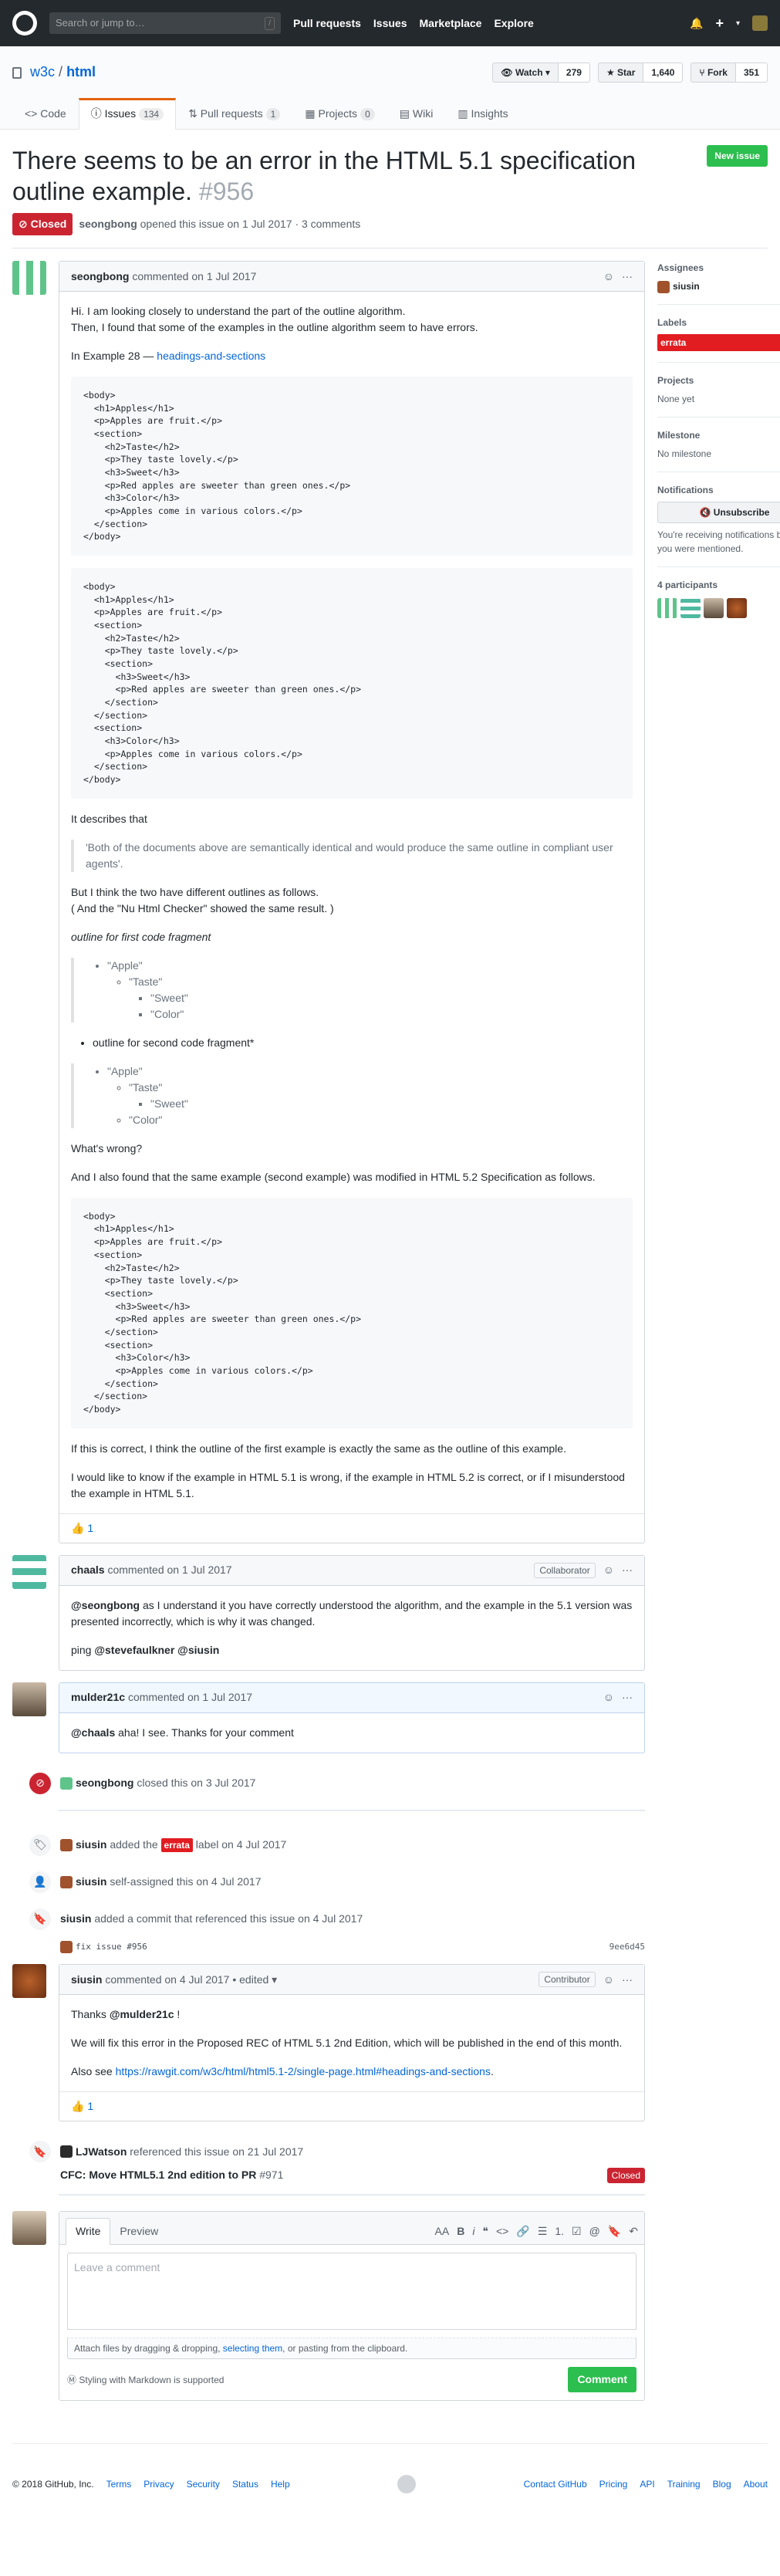 This screenshot has width=780, height=2576. Describe the element at coordinates (253, 2348) in the screenshot. I see `select-files-link: selecting them` at that location.